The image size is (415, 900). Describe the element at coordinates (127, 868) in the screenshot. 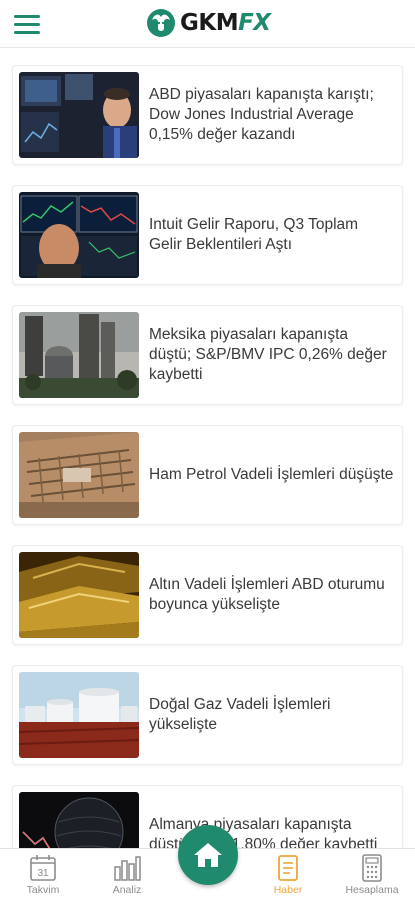

I see `bar-chart-icon` at that location.